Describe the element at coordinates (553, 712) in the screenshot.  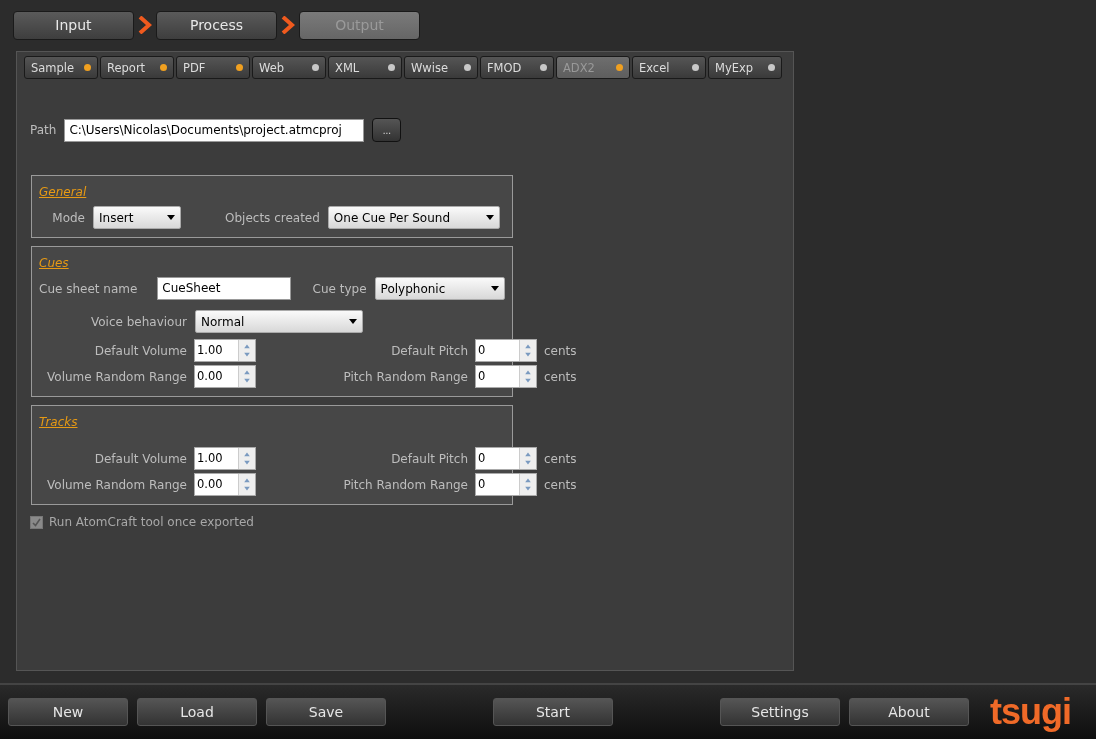
I see `start-button: Start` at that location.